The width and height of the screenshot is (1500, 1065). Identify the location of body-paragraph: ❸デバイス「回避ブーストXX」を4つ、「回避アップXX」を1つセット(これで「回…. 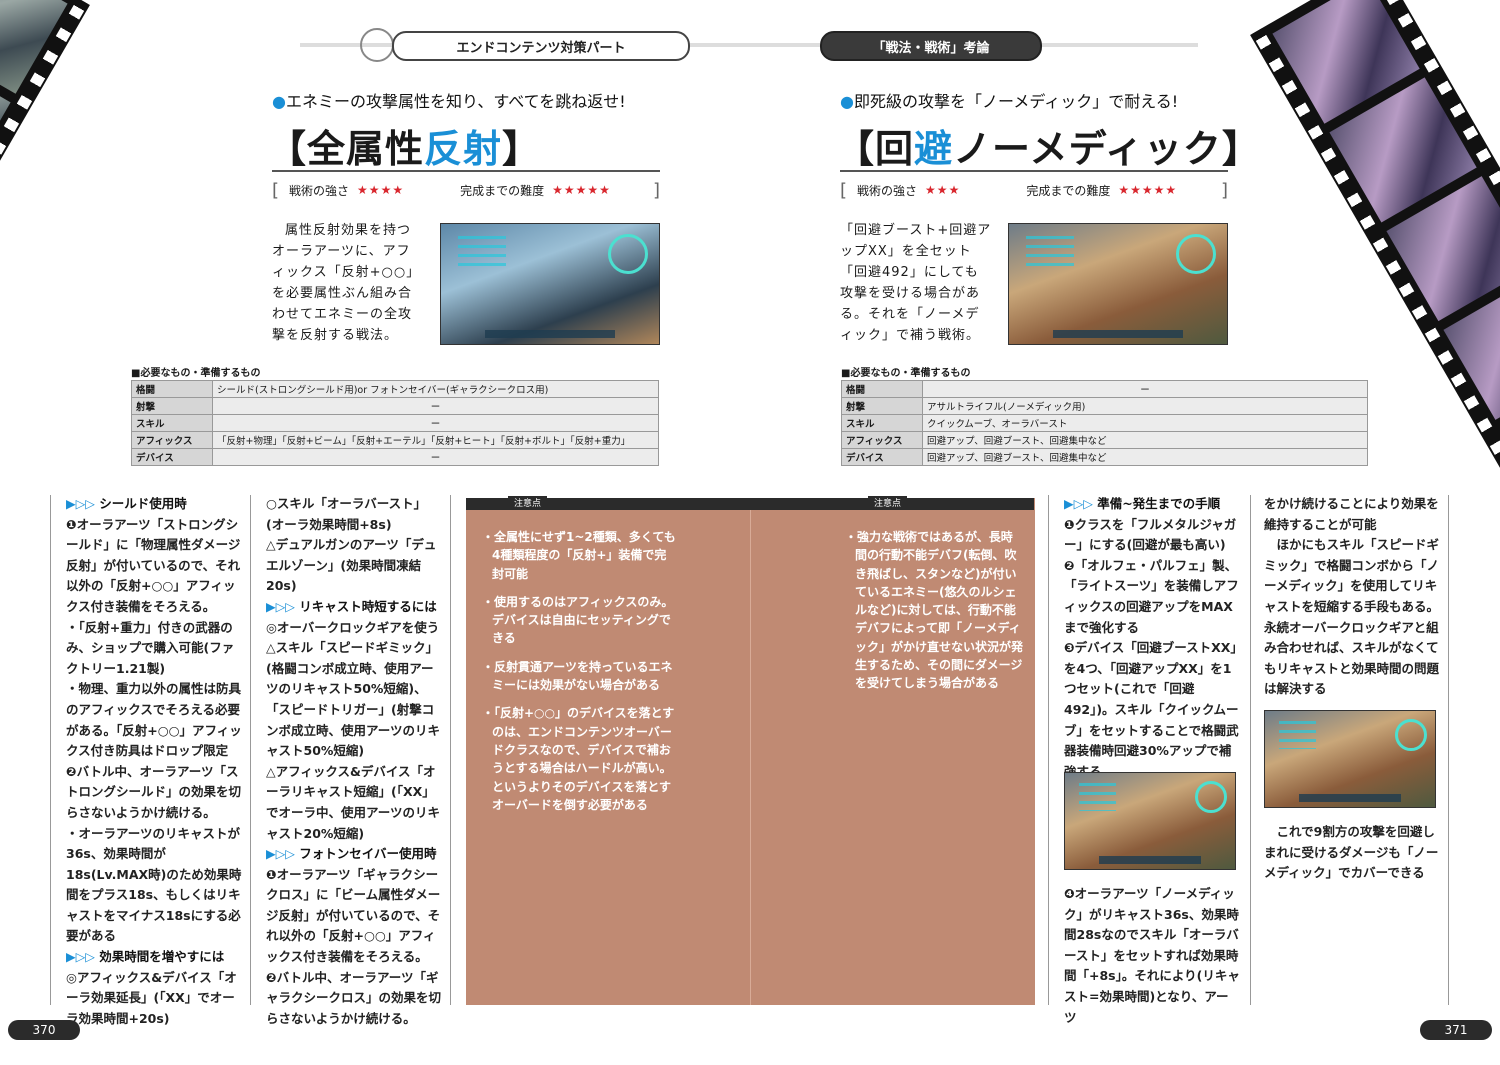
(1151, 709).